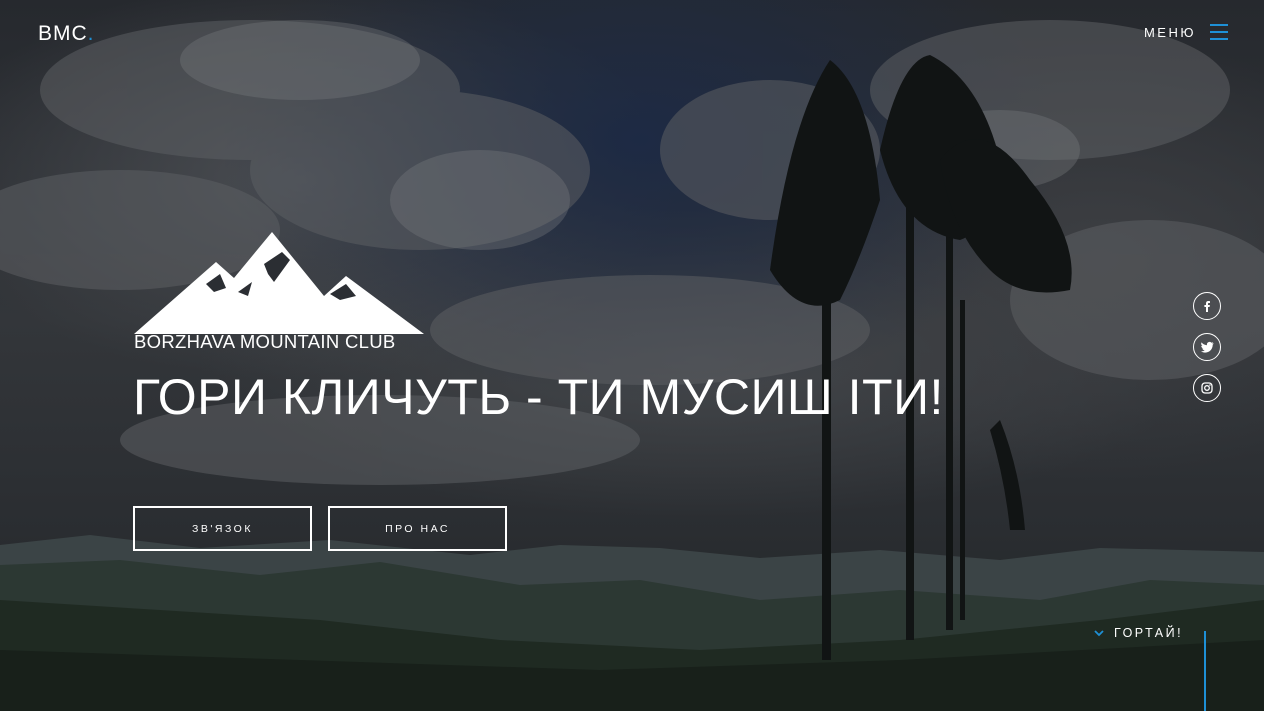 This screenshot has width=1264, height=711. I want to click on club-name: BORZHAVA MOUNTAIN CLUB, so click(265, 341).